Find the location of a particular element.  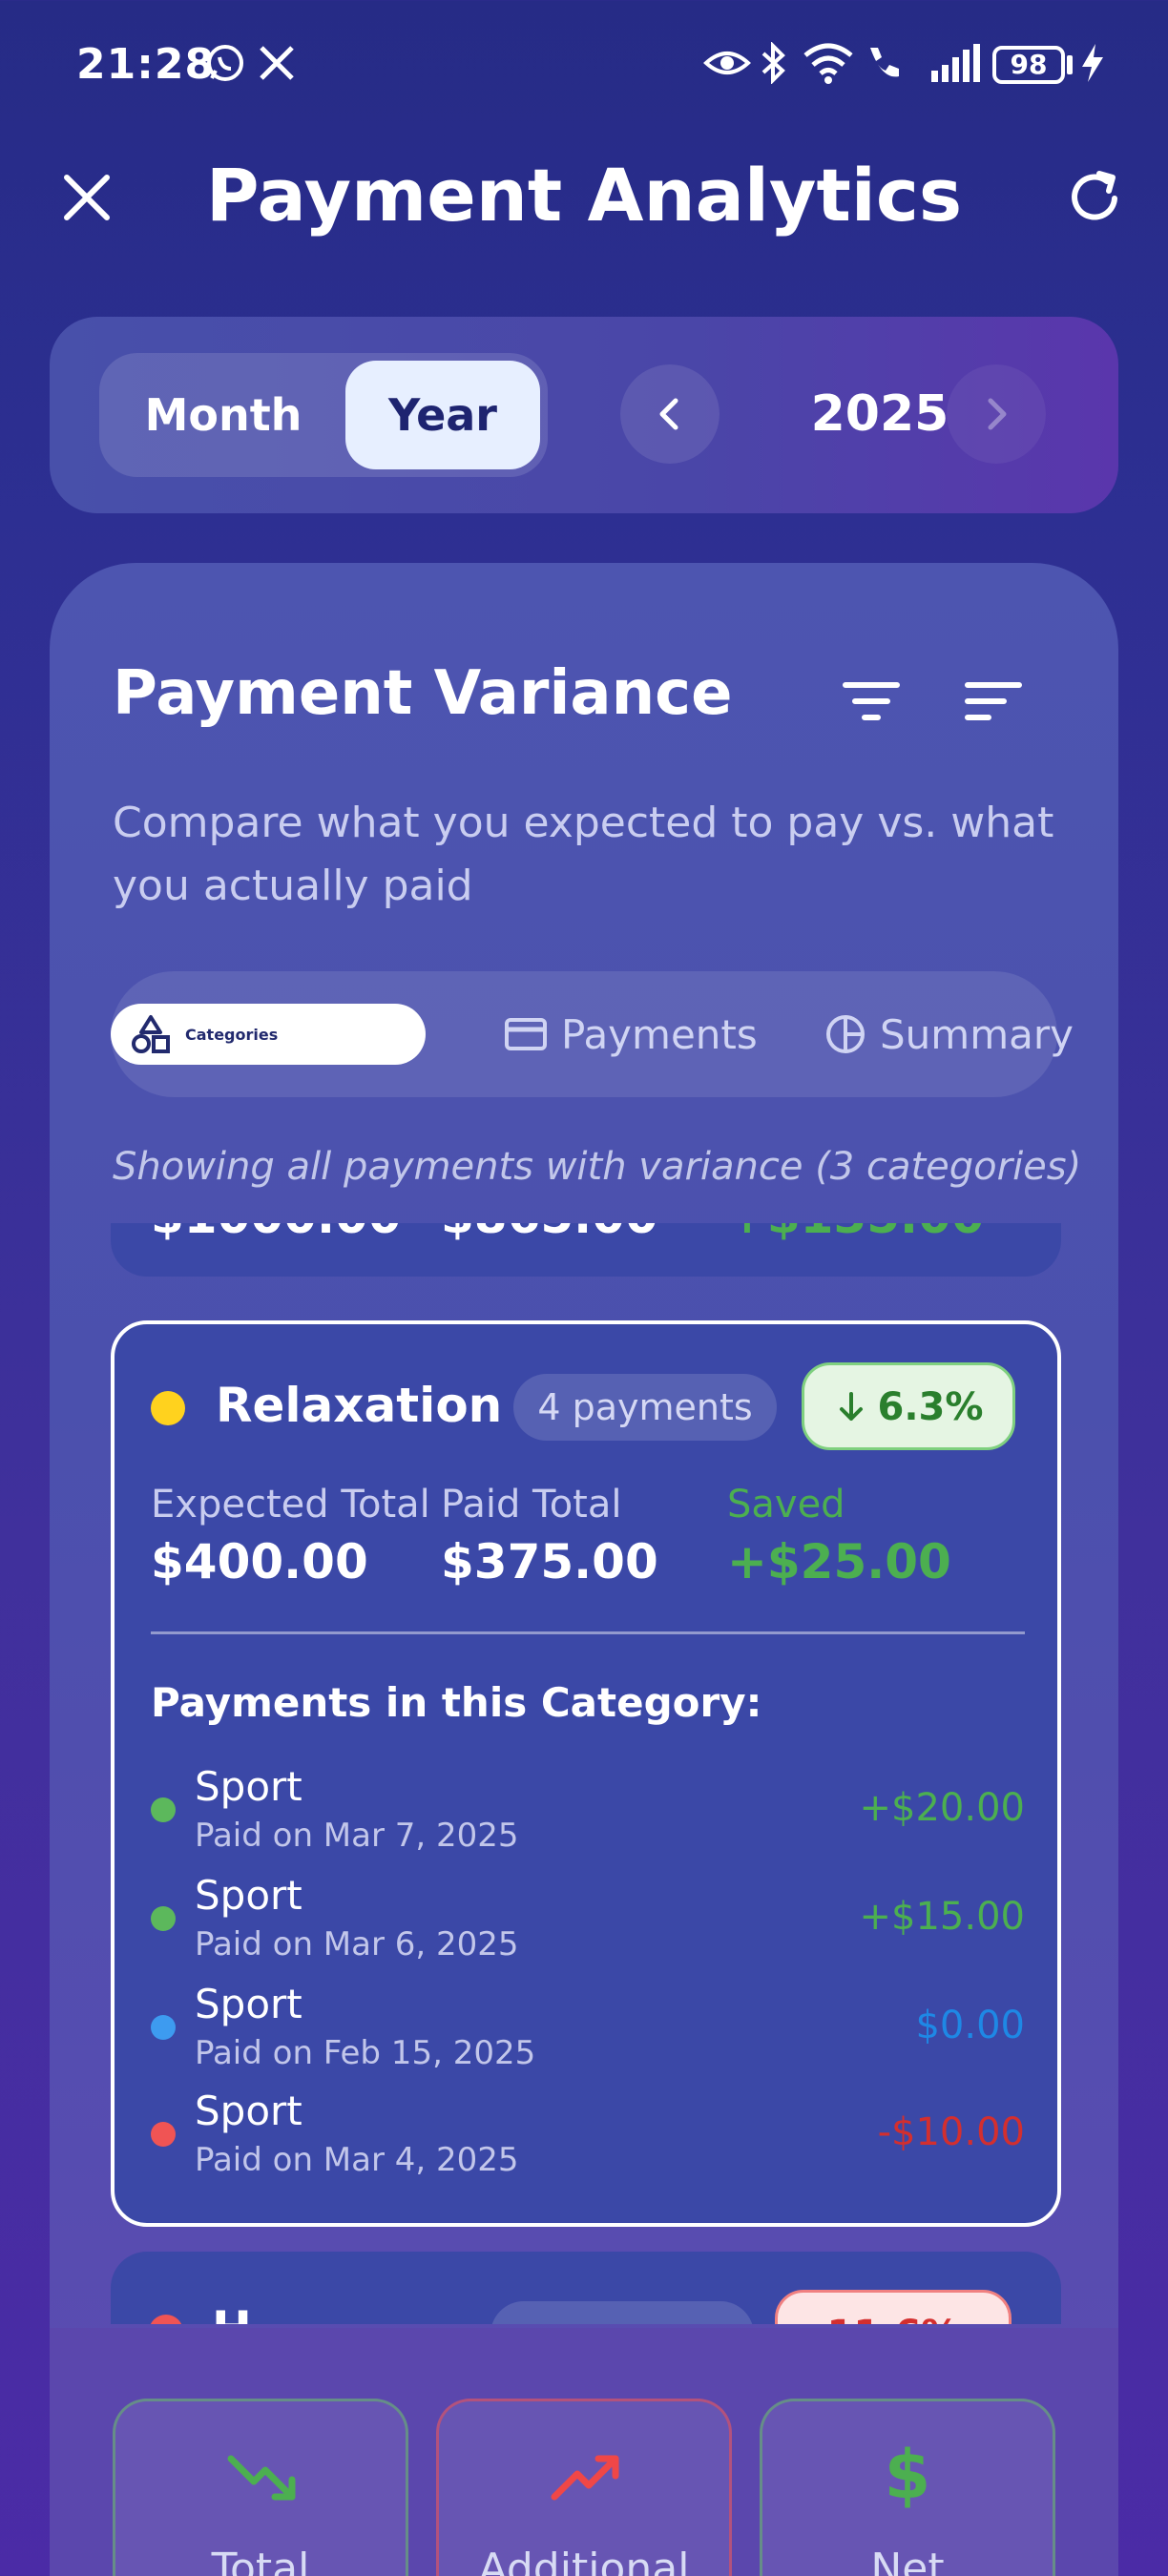

prev-expected-value: $1000.00 is located at coordinates (276, 1233).